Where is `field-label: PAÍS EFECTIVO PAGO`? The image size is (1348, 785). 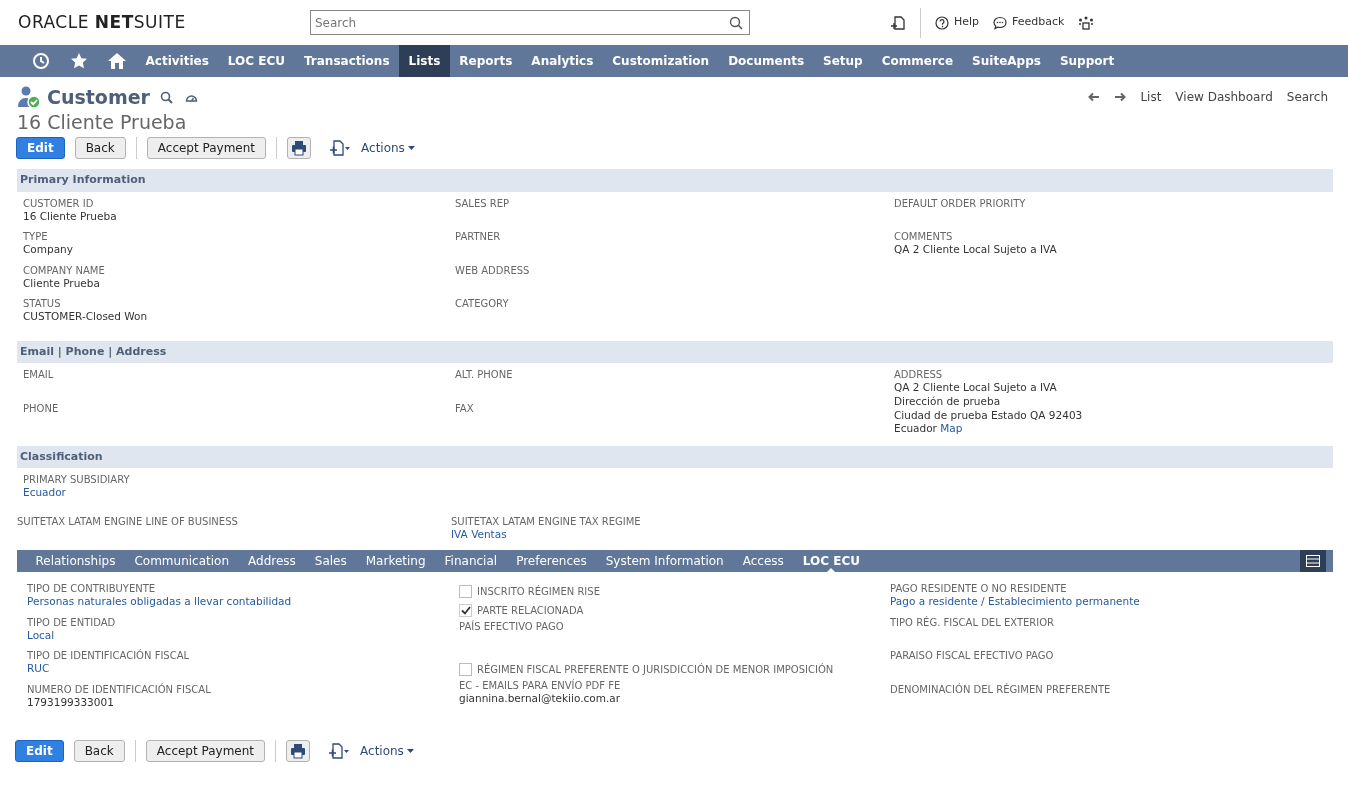 field-label: PAÍS EFECTIVO PAGO is located at coordinates (512, 627).